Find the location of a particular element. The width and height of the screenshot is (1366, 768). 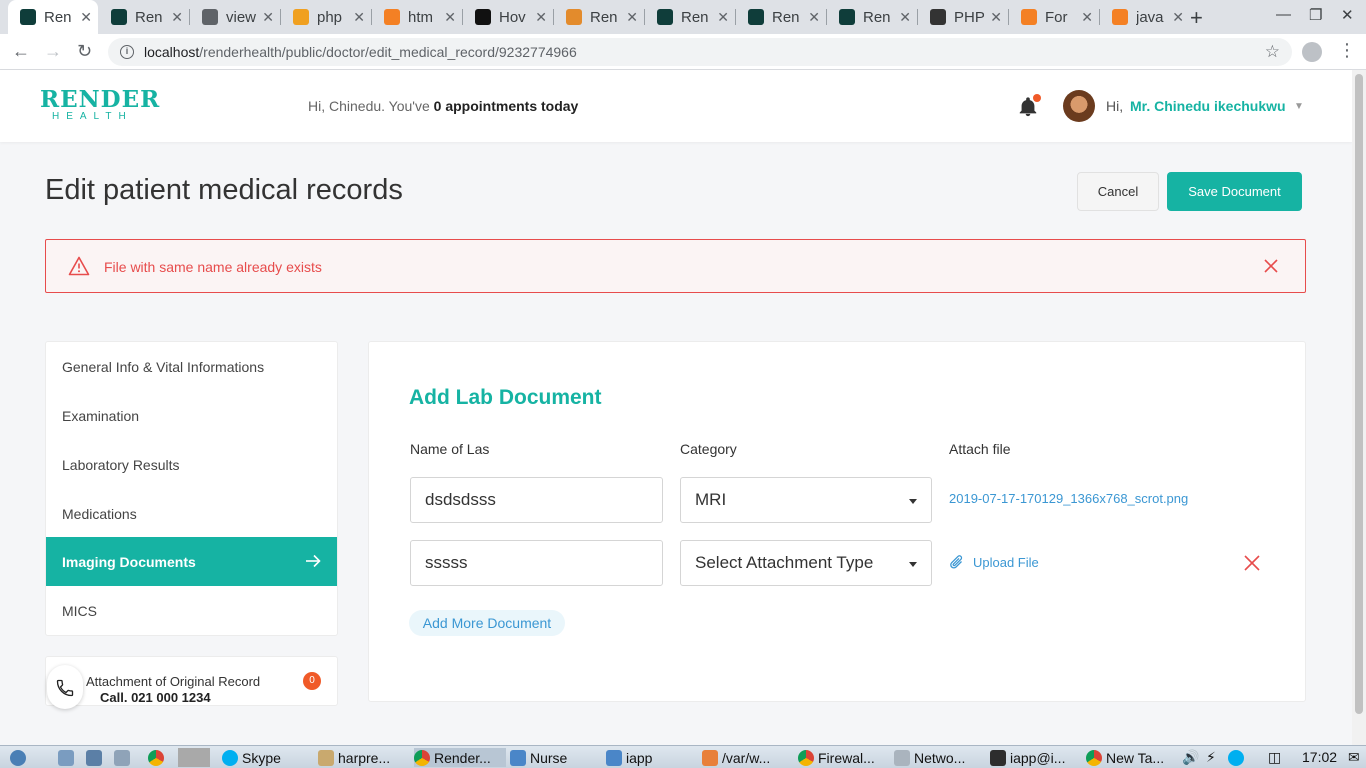

render-health-logo: RENDER HEALTH is located at coordinates (100, 105).